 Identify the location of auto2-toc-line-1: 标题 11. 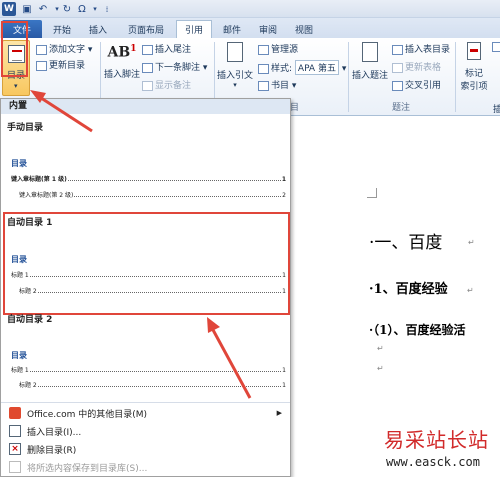
(148, 369).